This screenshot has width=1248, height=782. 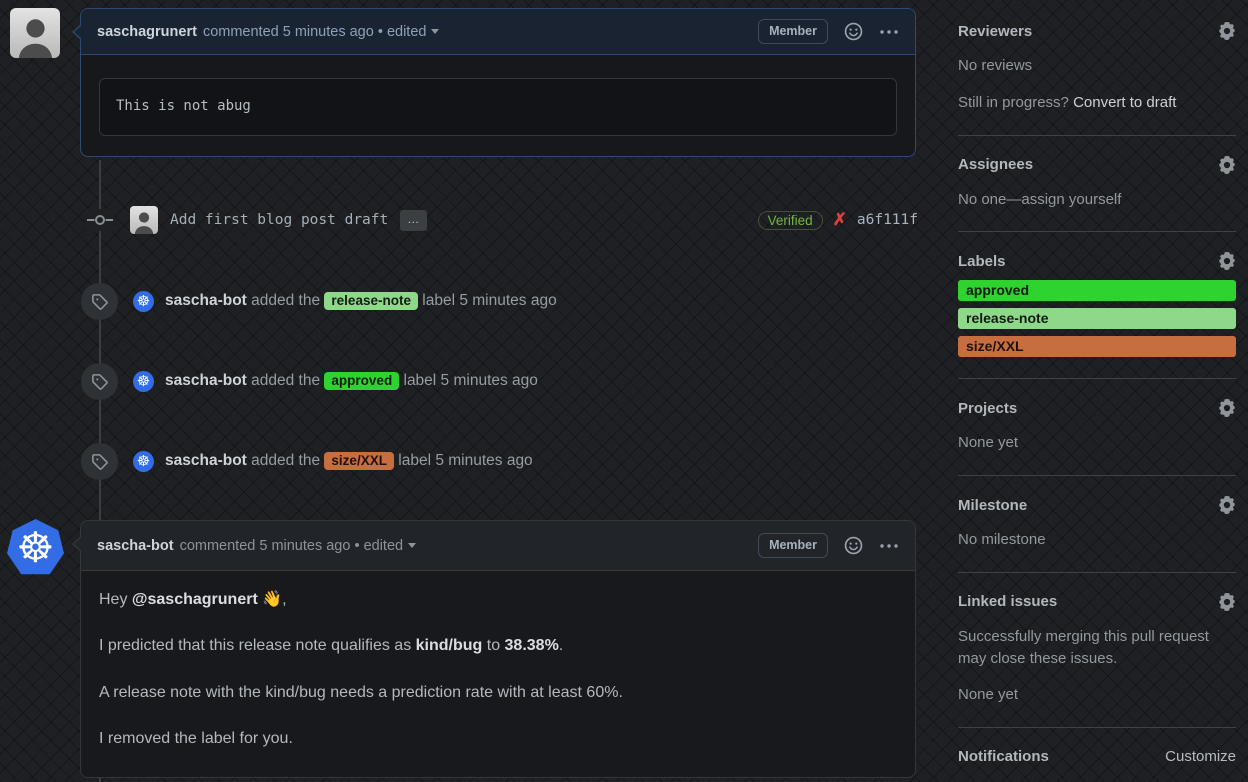 I want to click on section-title: Reviewers, so click(x=995, y=31).